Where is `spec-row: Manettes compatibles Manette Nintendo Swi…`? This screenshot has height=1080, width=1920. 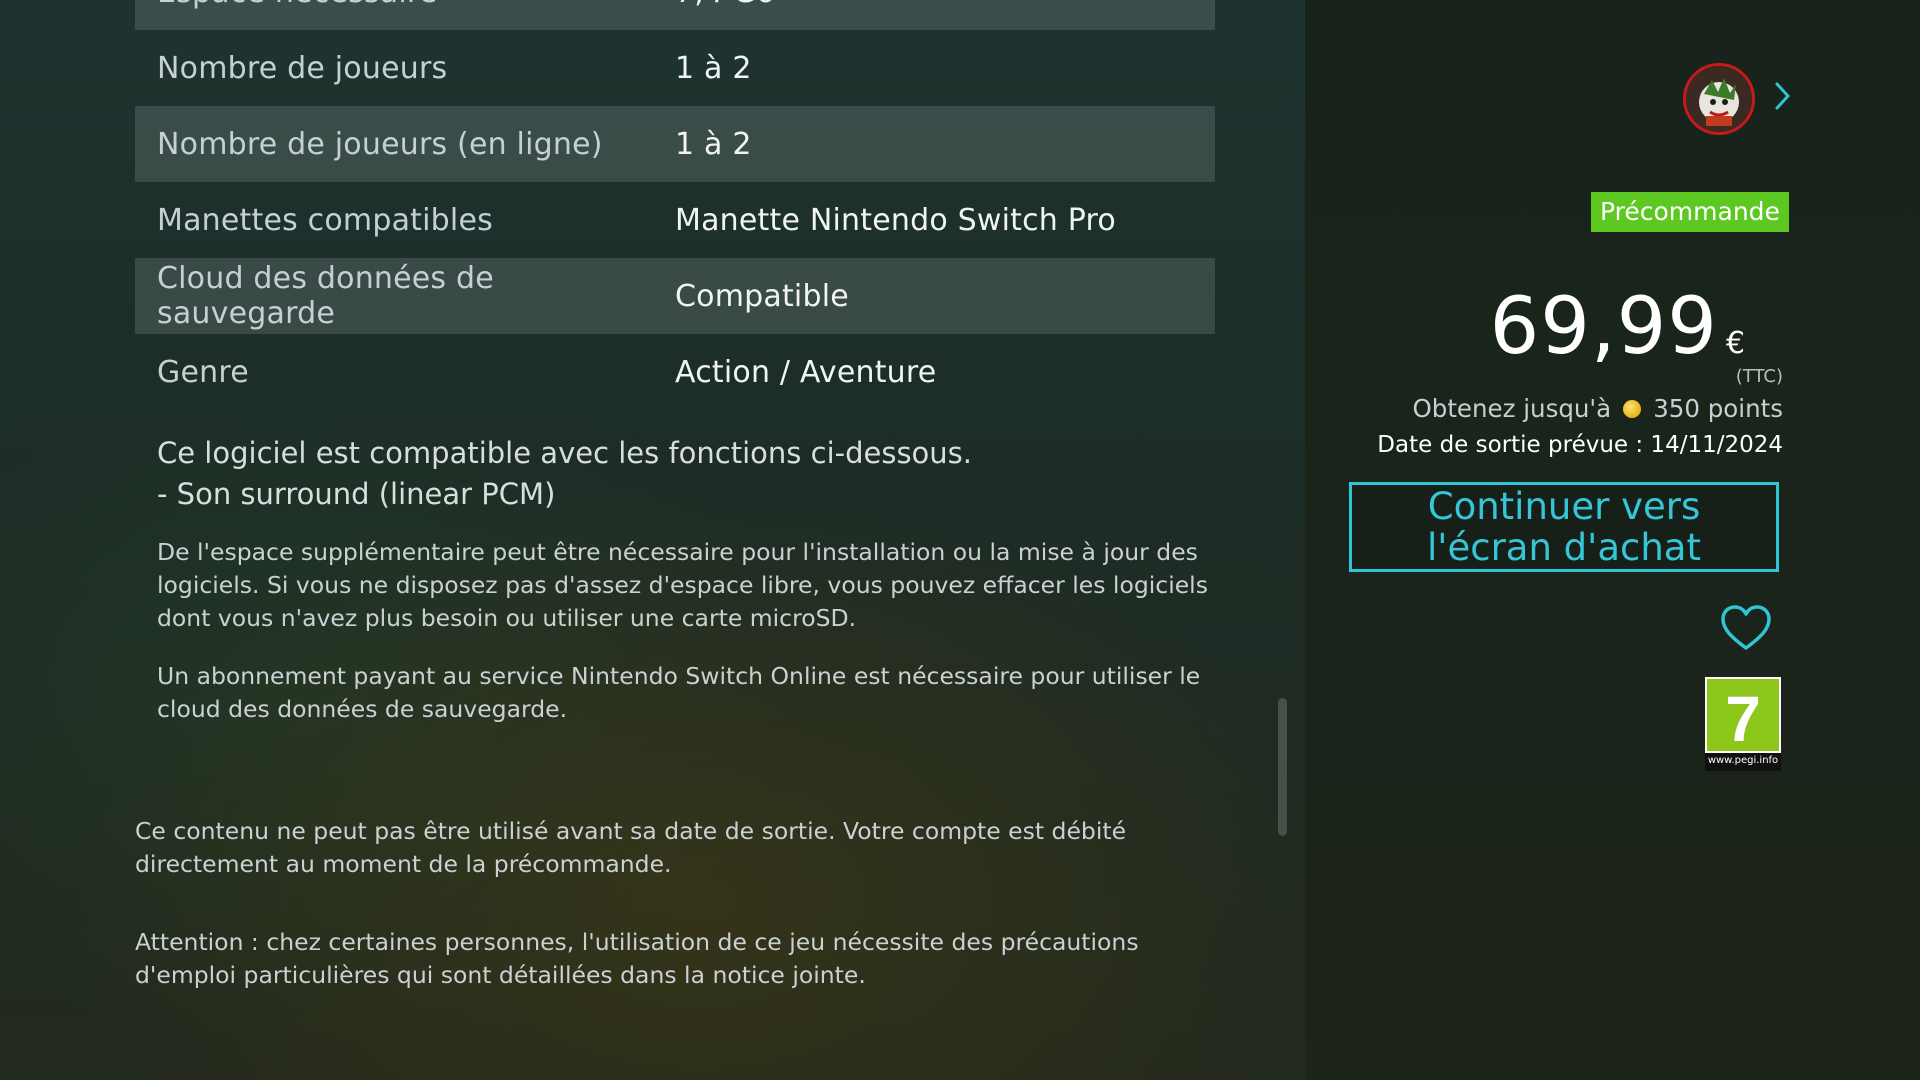 spec-row: Manettes compatibles Manette Nintendo Swi… is located at coordinates (675, 220).